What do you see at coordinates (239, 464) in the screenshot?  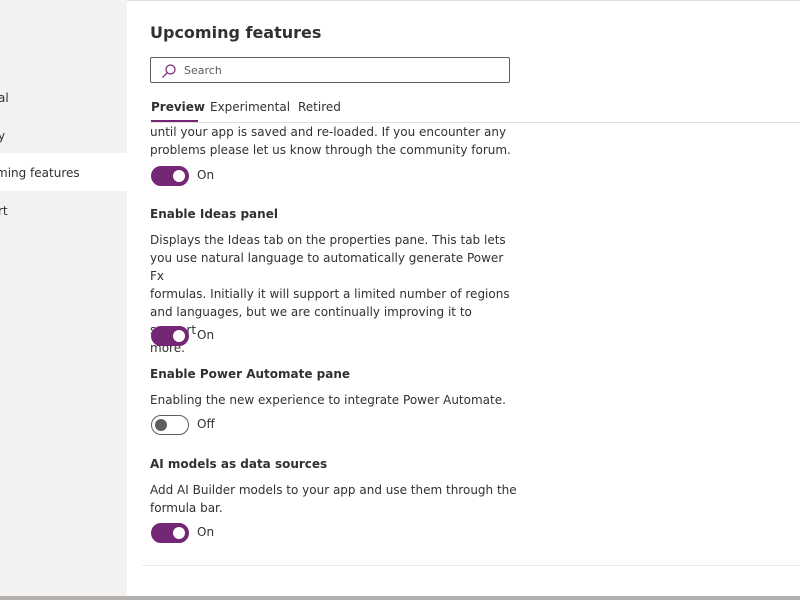 I see `feature-title-ai-models: AI models as data sources` at bounding box center [239, 464].